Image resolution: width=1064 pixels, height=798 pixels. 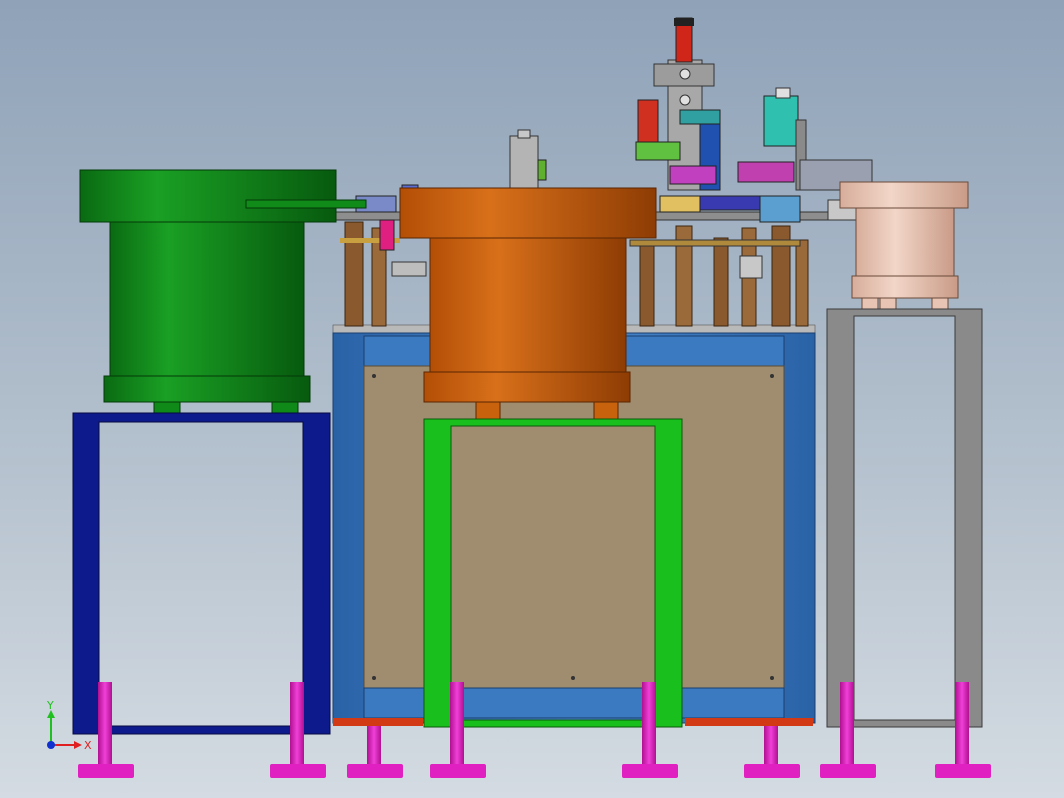 What do you see at coordinates (50, 705) in the screenshot?
I see `y-axis-label: Y` at bounding box center [50, 705].